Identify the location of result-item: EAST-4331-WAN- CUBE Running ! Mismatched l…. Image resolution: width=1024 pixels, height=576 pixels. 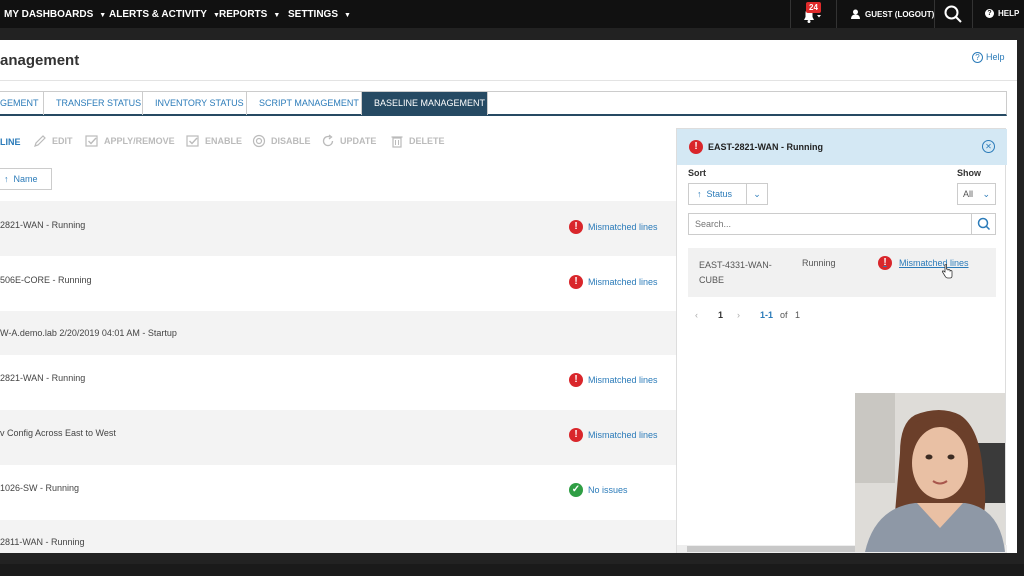
(842, 272).